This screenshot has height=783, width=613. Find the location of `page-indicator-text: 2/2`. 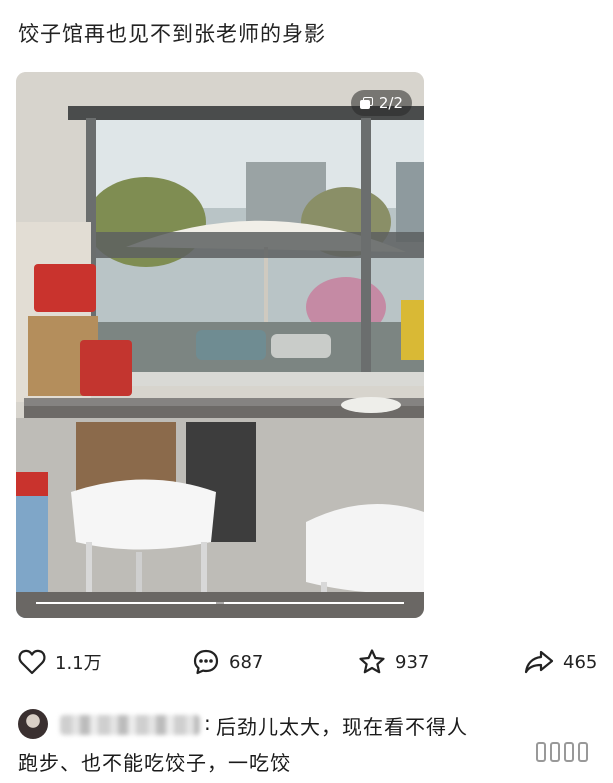

page-indicator-text: 2/2 is located at coordinates (390, 103).